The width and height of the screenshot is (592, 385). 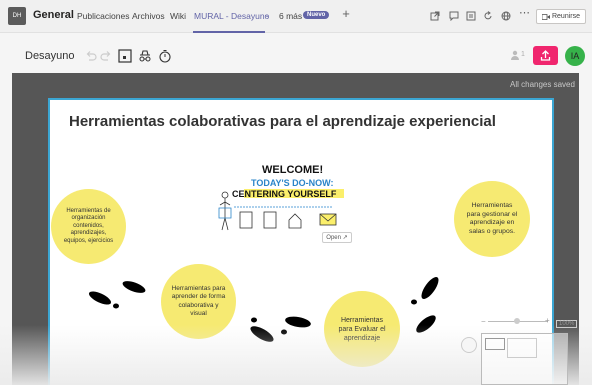 I want to click on timer-icon, so click(x=165, y=56).